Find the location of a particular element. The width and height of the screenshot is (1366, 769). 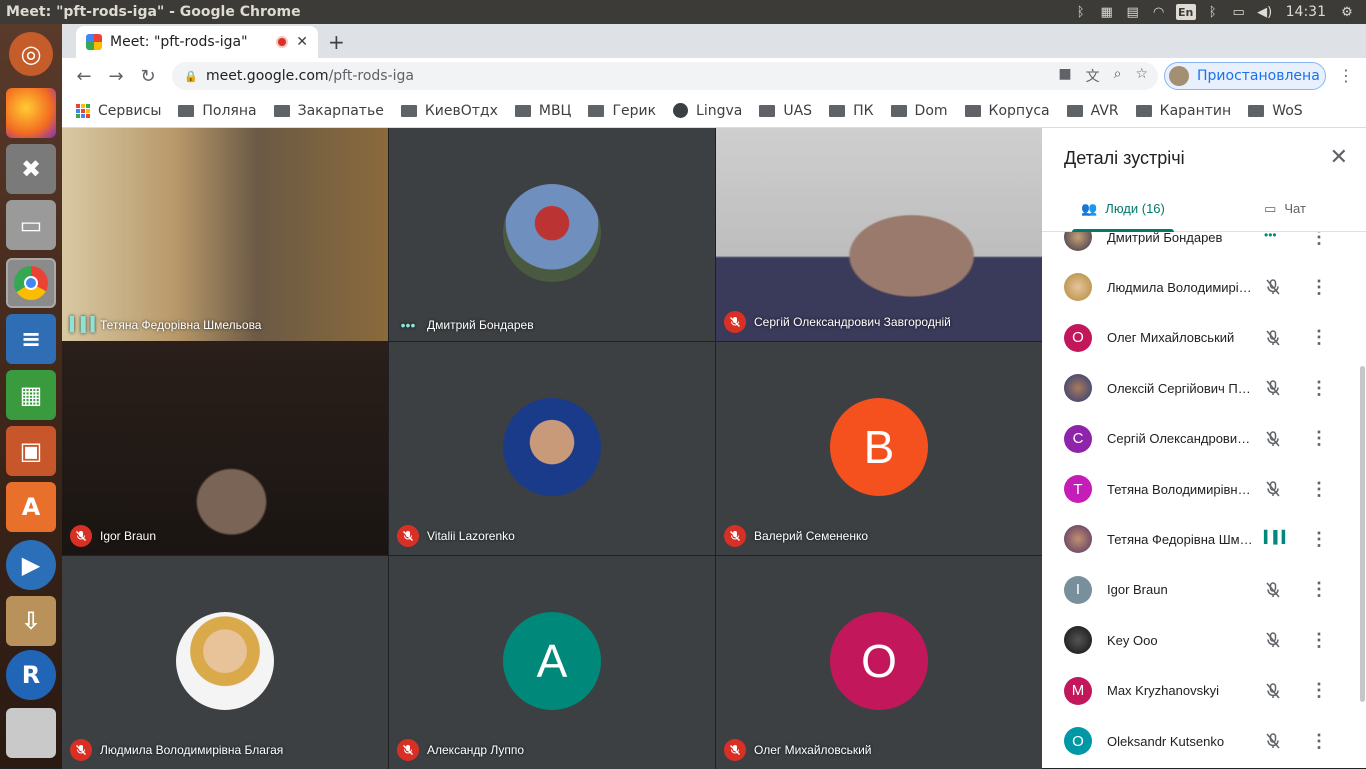

participant-avatar: Т is located at coordinates (1078, 489).